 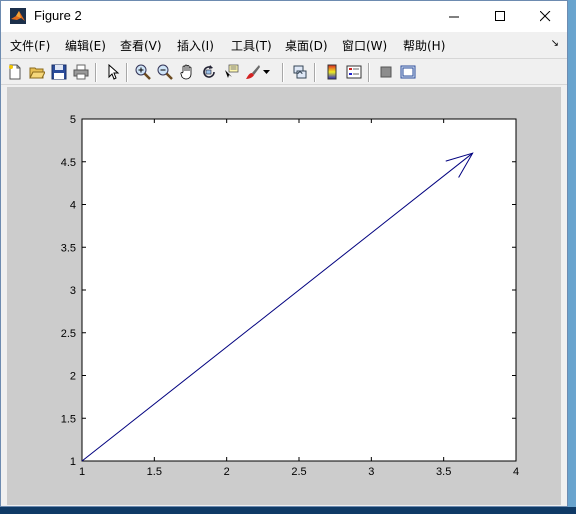 I want to click on open-file-button, so click(x=37, y=72).